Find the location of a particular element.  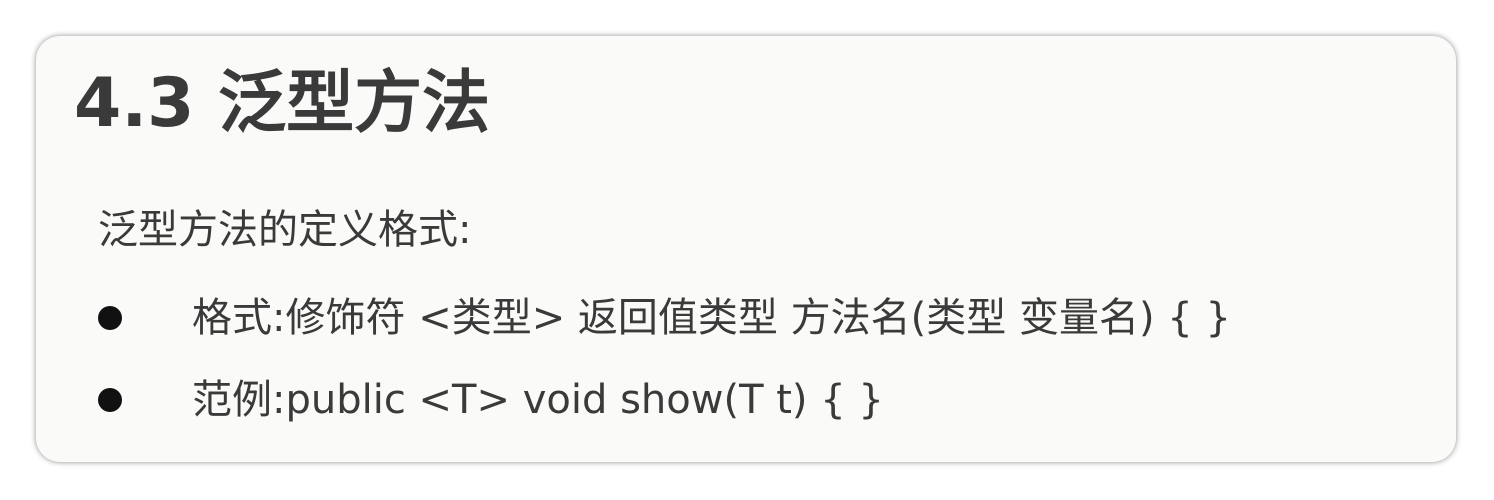

bullet-format-text: 格式:修饰符 <类型> 返回值类型 方法名(类型 变量名) { } is located at coordinates (711, 318).